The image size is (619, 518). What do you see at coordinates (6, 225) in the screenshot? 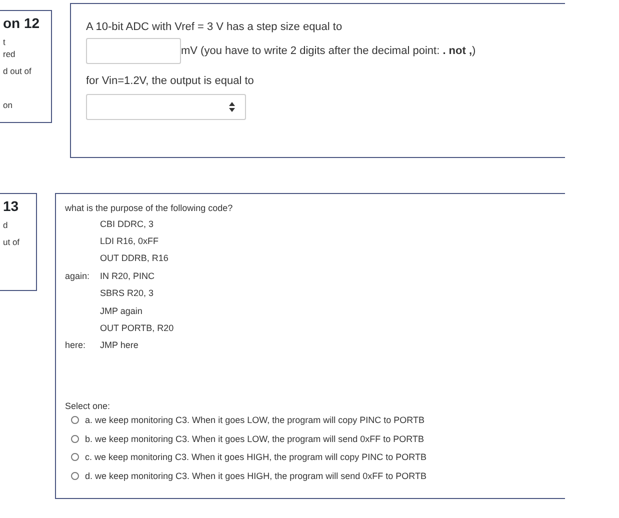
I see `question-status-text: d` at bounding box center [6, 225].